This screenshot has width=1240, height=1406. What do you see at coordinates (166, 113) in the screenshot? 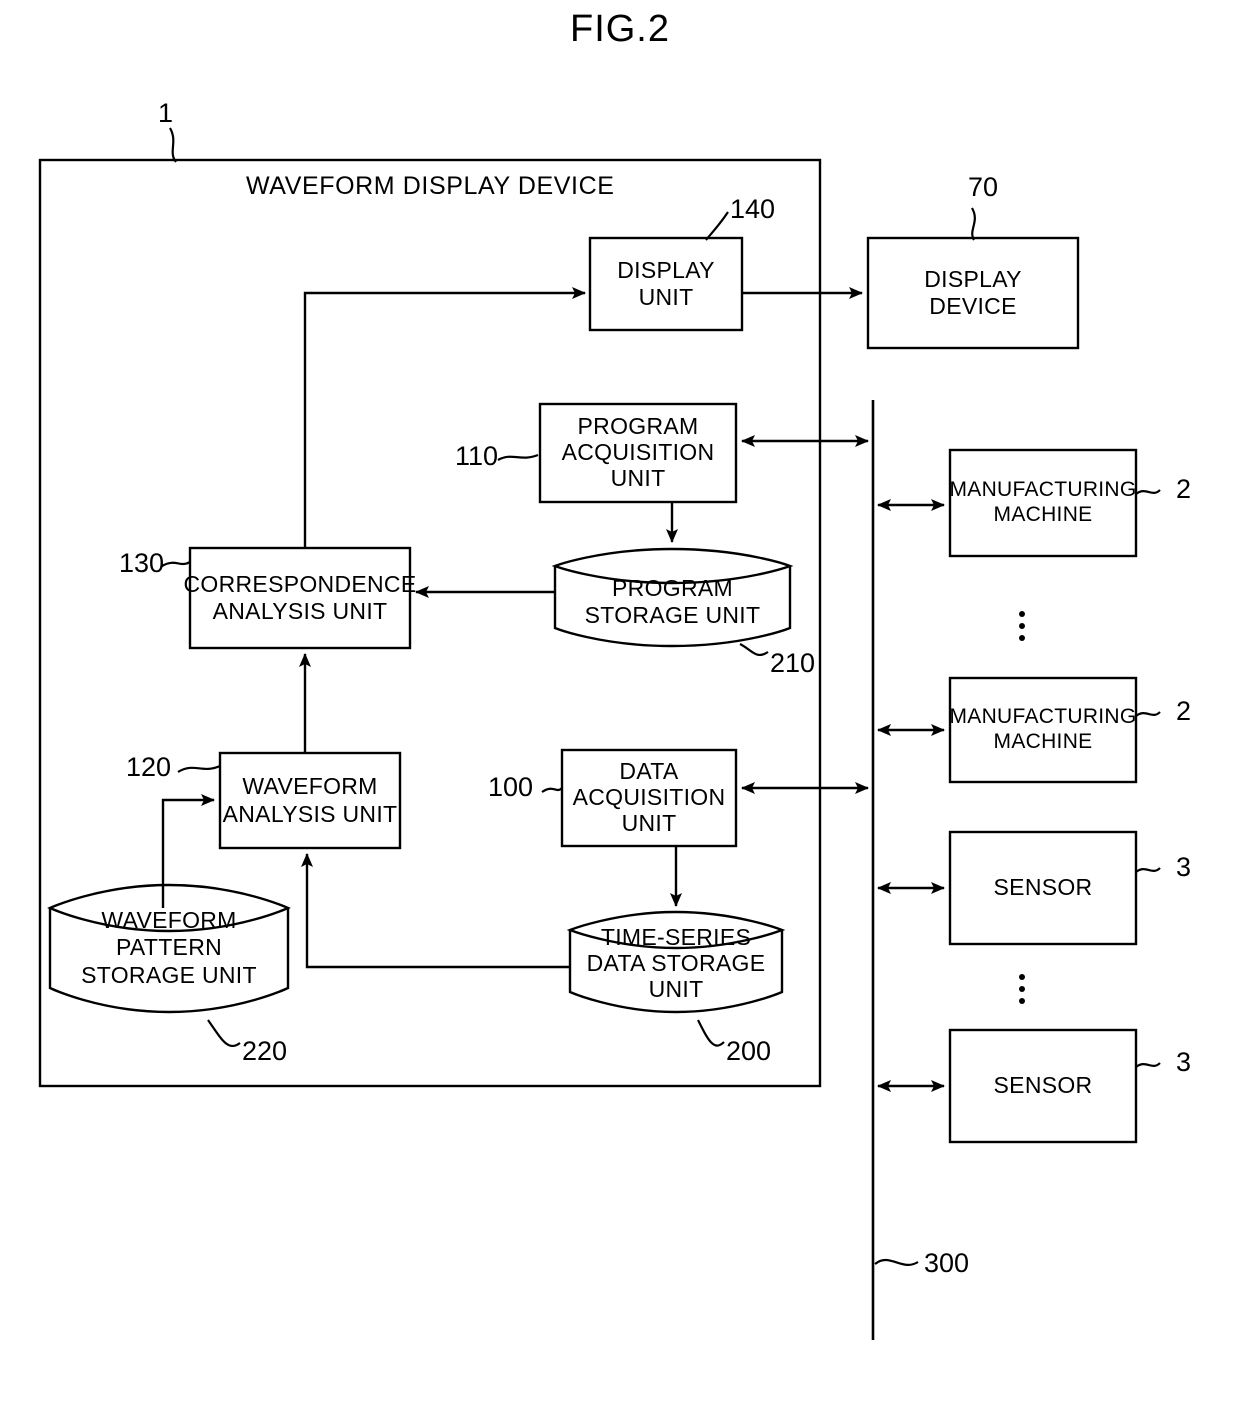
I see `ref-1: 1` at bounding box center [166, 113].